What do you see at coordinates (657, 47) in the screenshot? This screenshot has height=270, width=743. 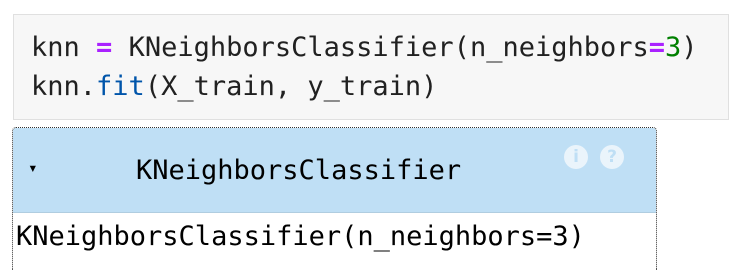 I see `keyword-operator: =` at bounding box center [657, 47].